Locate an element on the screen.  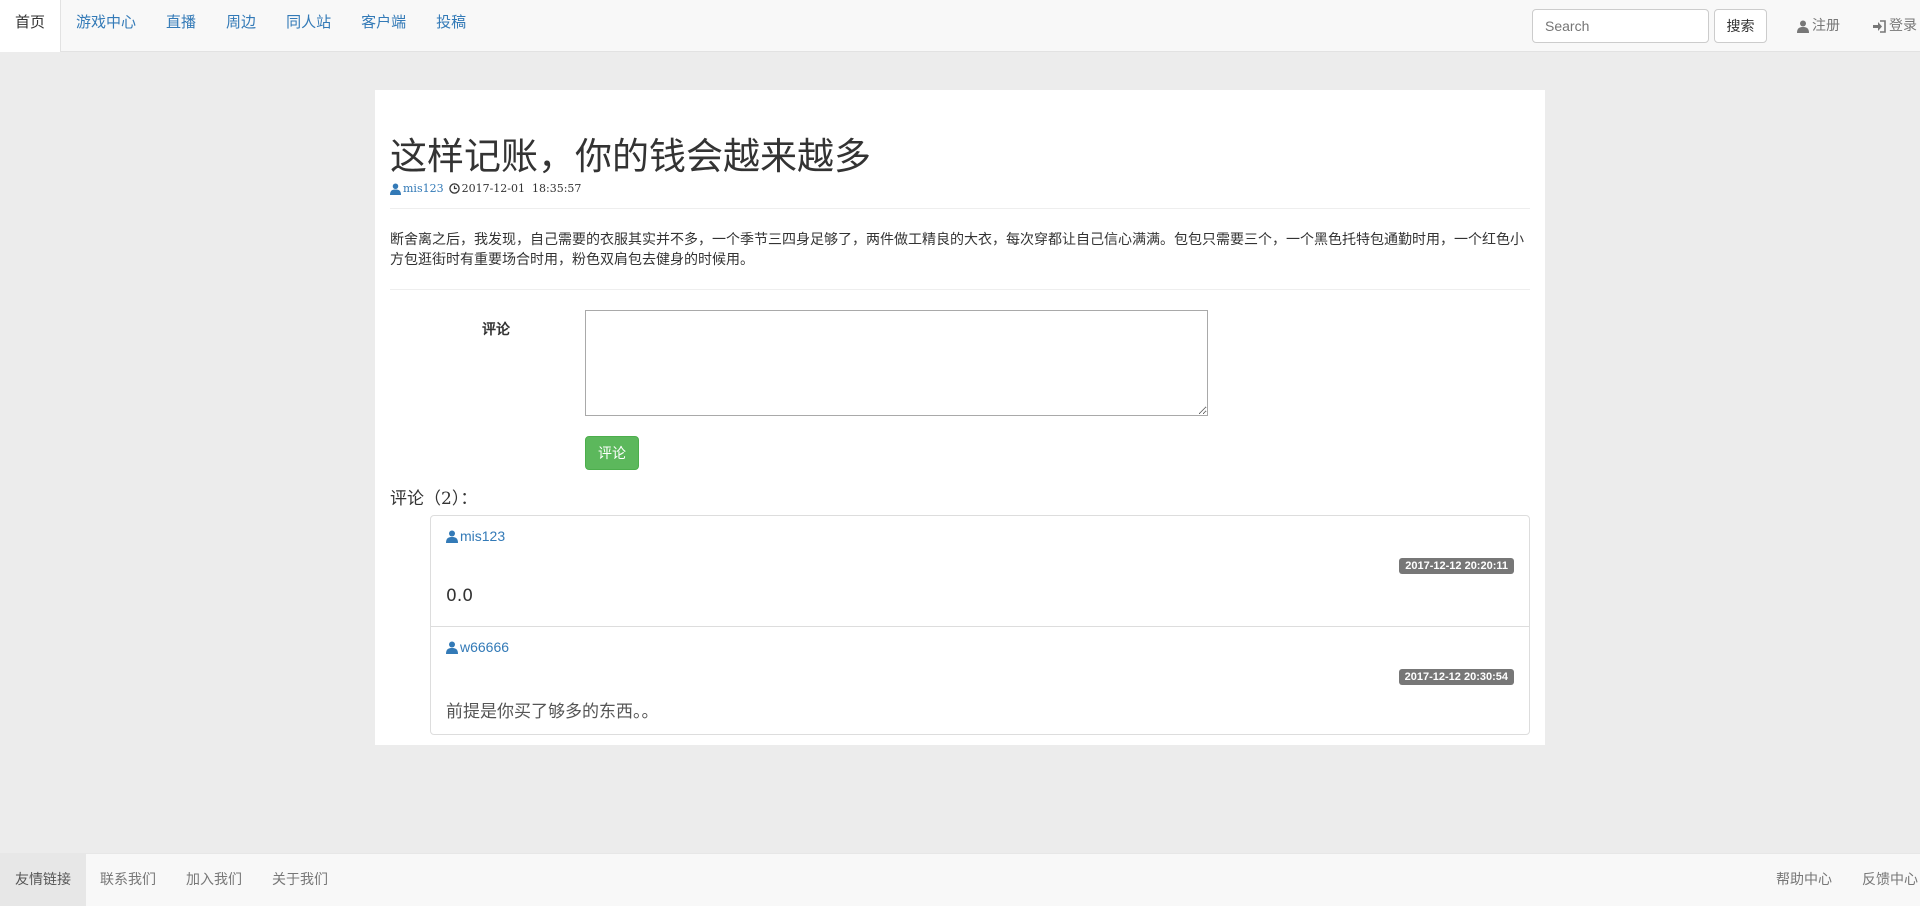
log-in-icon is located at coordinates (1879, 26).